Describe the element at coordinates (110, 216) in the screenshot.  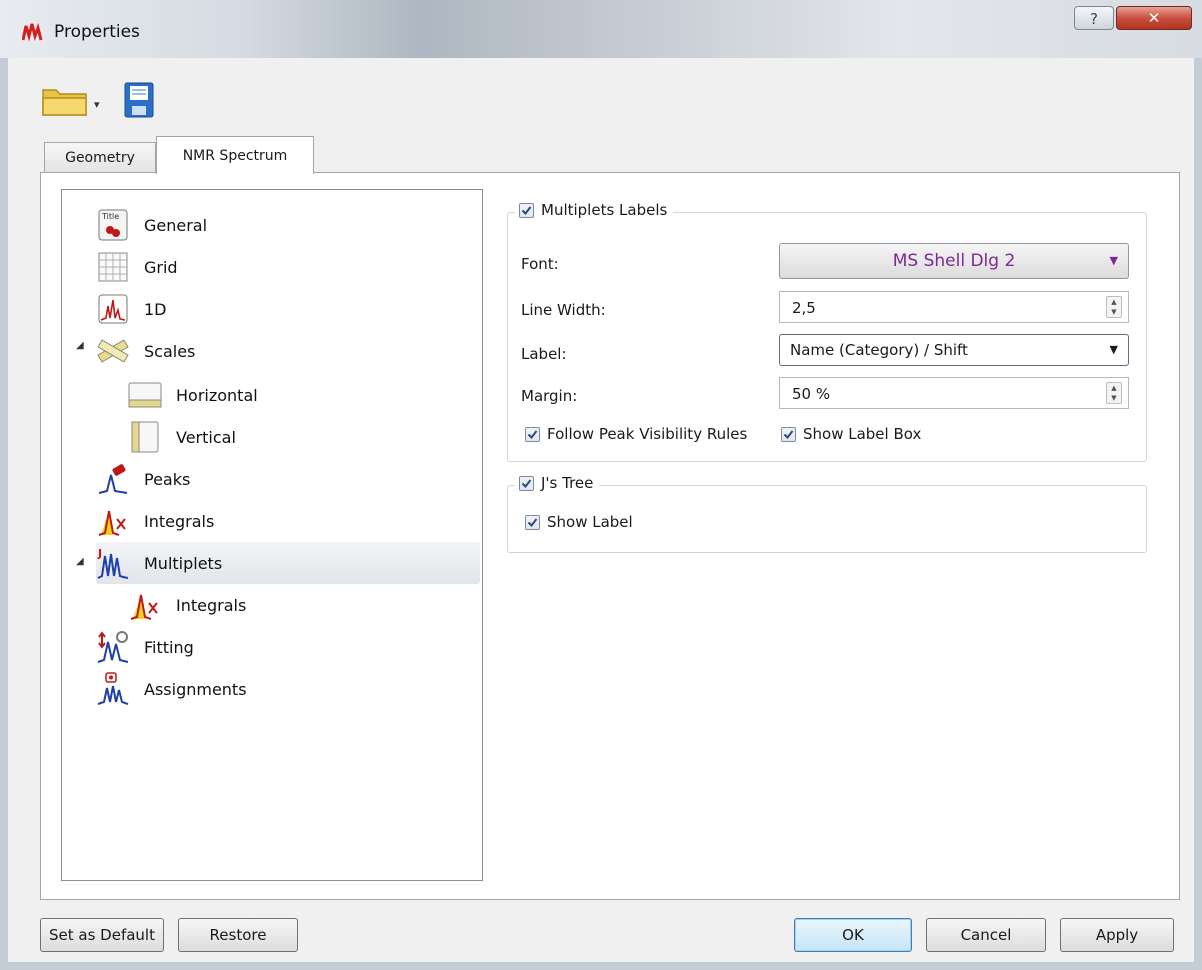
I see `svg-text: Title` at that location.